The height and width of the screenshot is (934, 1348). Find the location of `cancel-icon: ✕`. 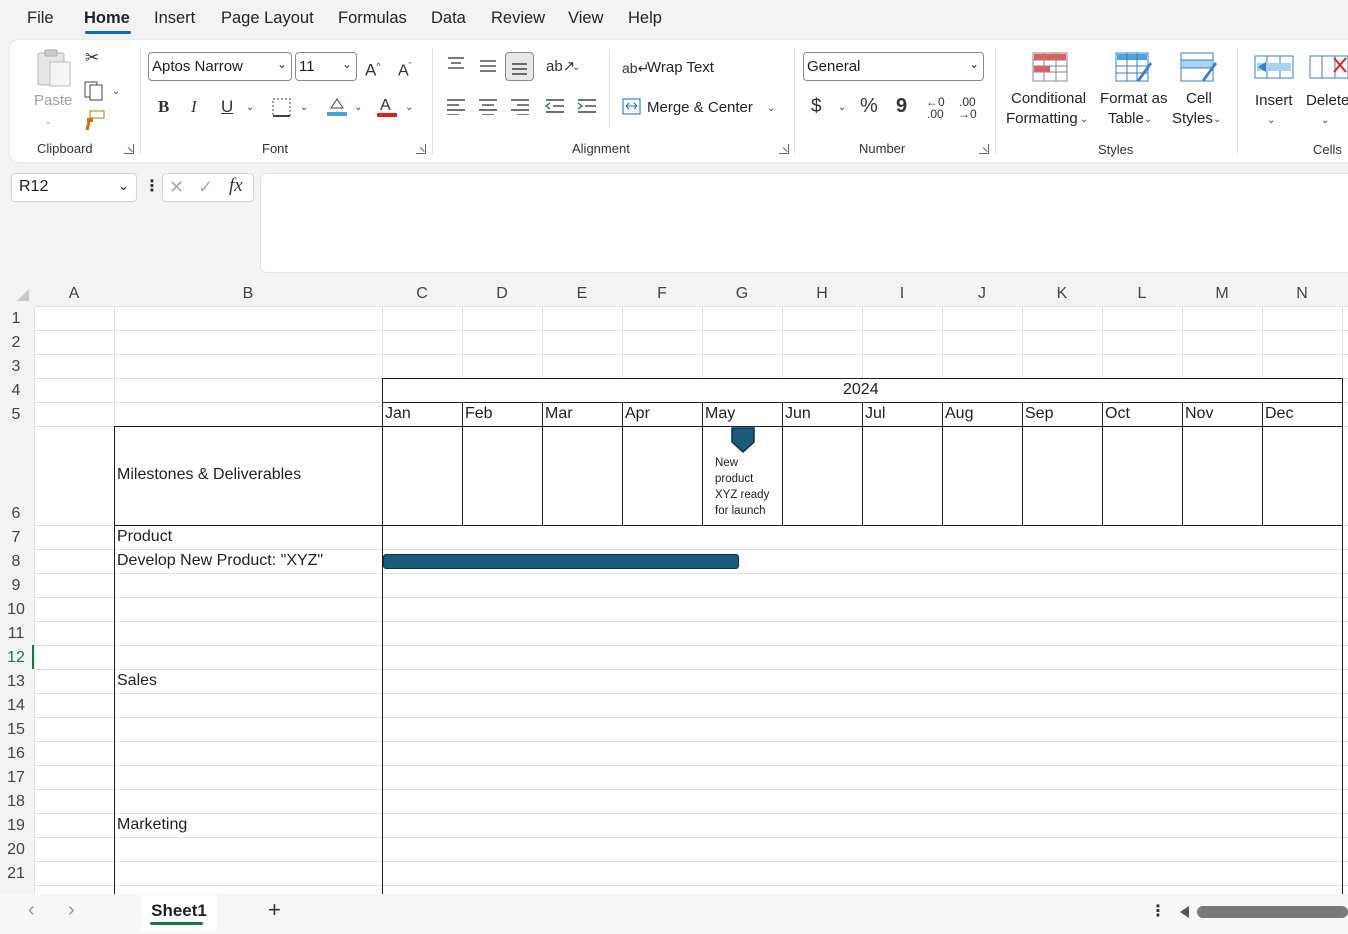

cancel-icon: ✕ is located at coordinates (176, 187).